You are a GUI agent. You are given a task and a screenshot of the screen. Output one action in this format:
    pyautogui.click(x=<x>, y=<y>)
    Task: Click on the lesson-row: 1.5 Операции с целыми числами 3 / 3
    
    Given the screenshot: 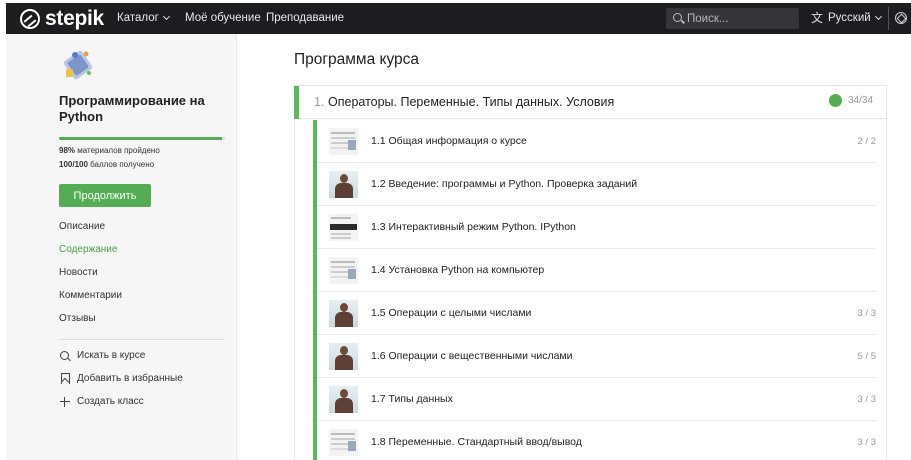 What is the action you would take?
    pyautogui.click(x=590, y=313)
    